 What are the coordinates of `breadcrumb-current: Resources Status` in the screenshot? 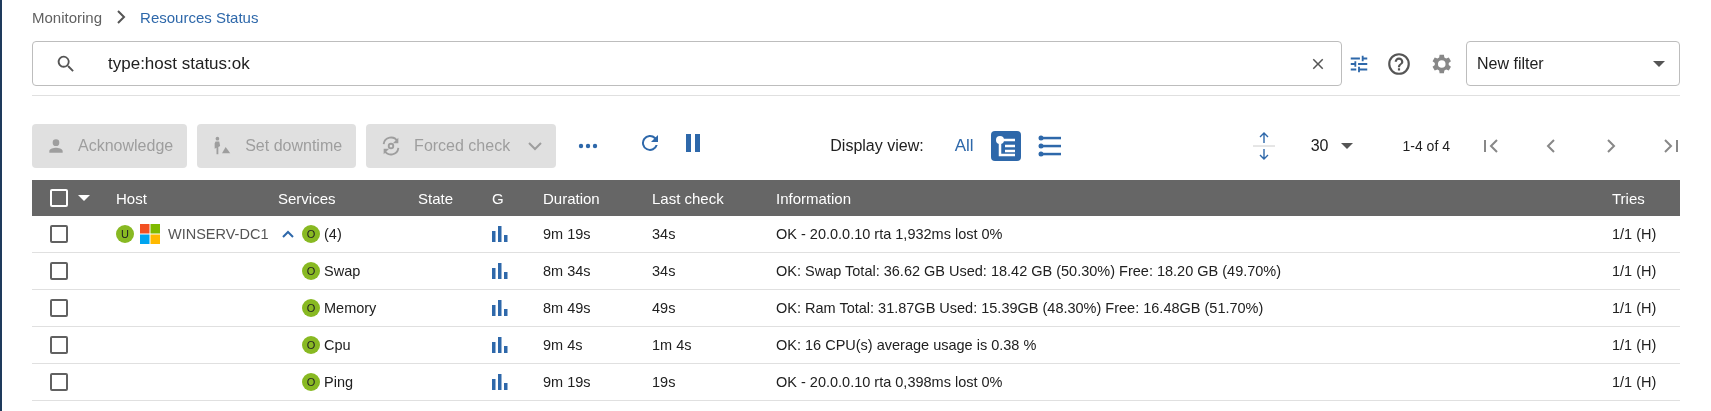 It's located at (199, 17).